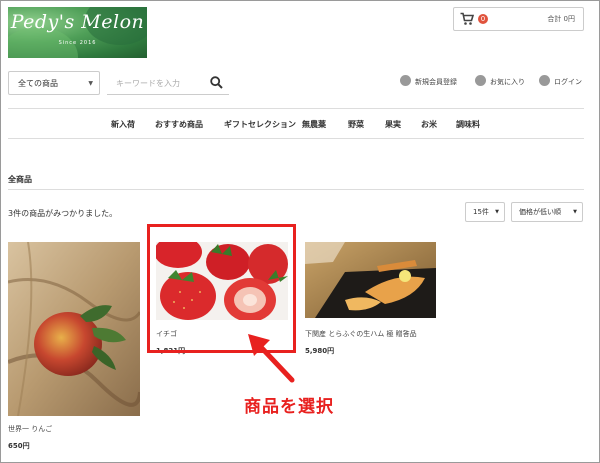  Describe the element at coordinates (123, 124) in the screenshot. I see `nav-item-new: 新入荷` at that location.